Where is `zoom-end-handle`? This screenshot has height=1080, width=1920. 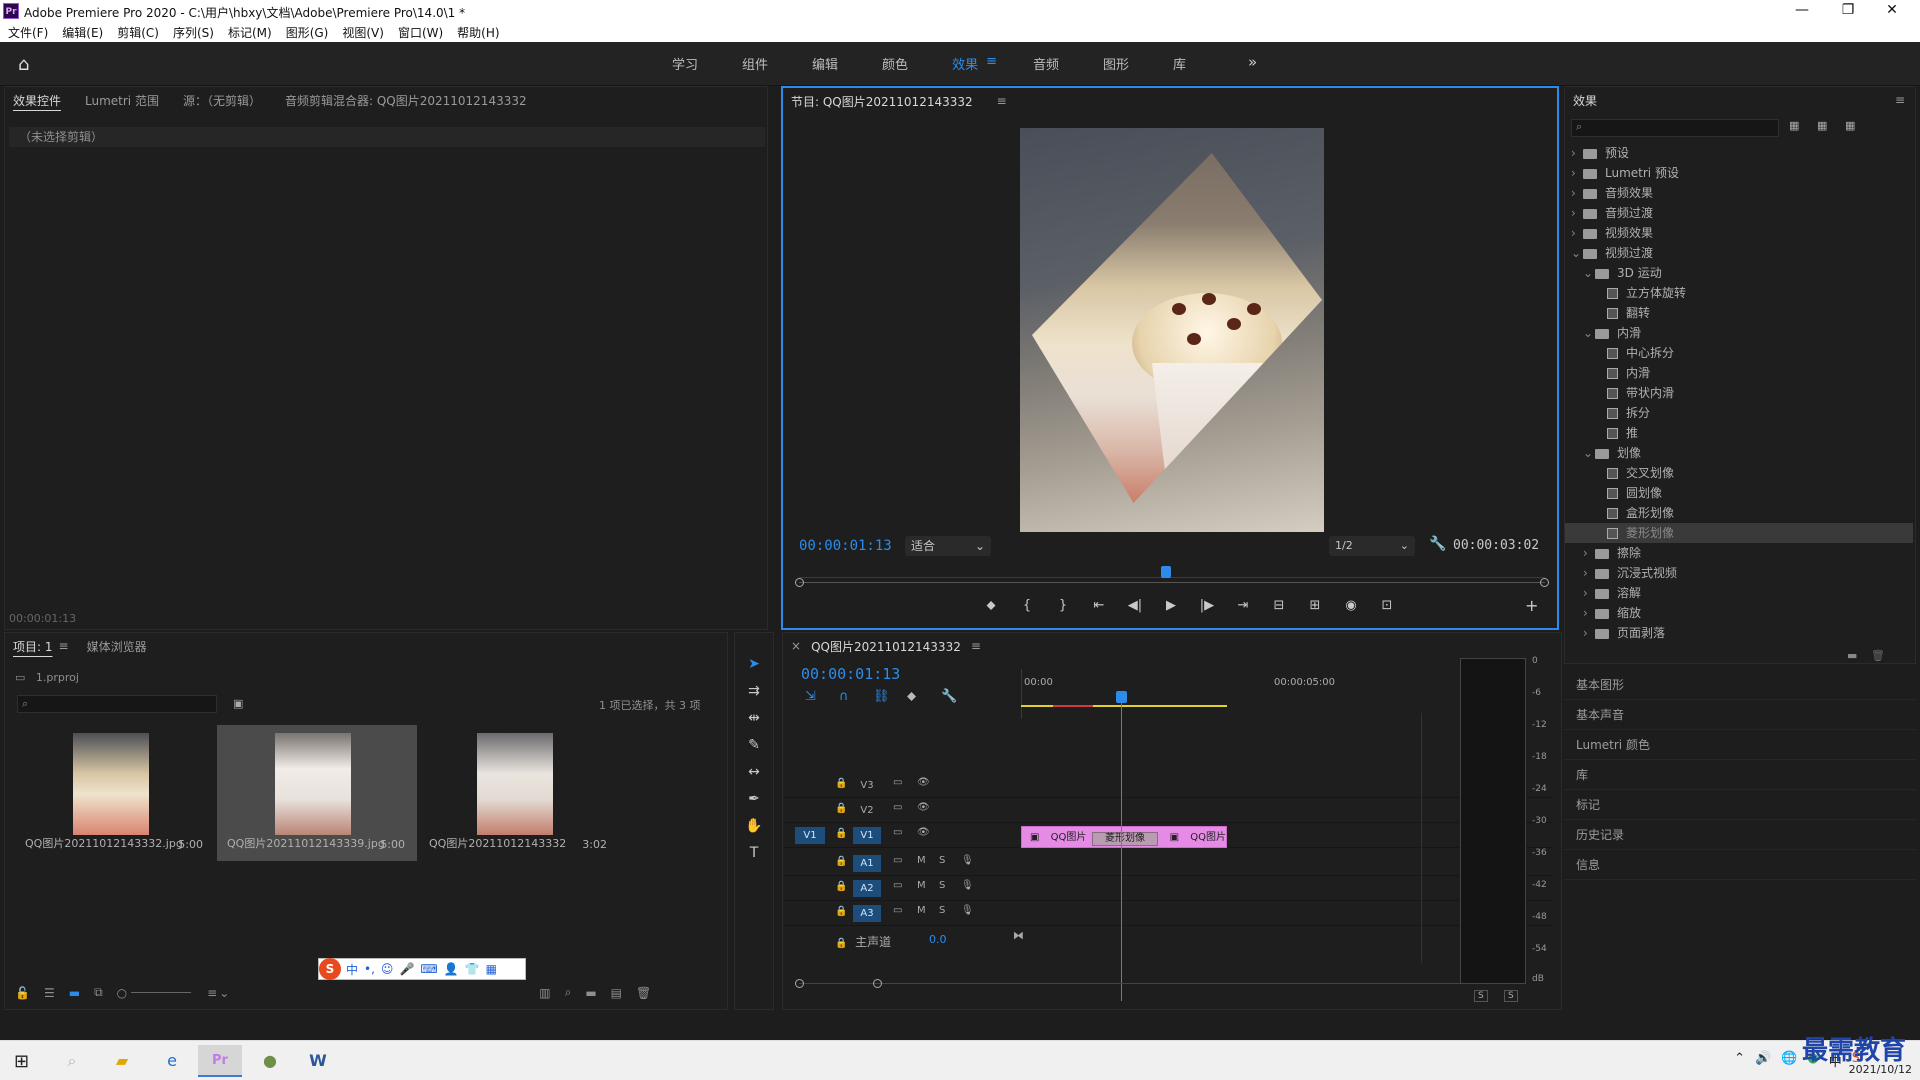
zoom-end-handle is located at coordinates (877, 983).